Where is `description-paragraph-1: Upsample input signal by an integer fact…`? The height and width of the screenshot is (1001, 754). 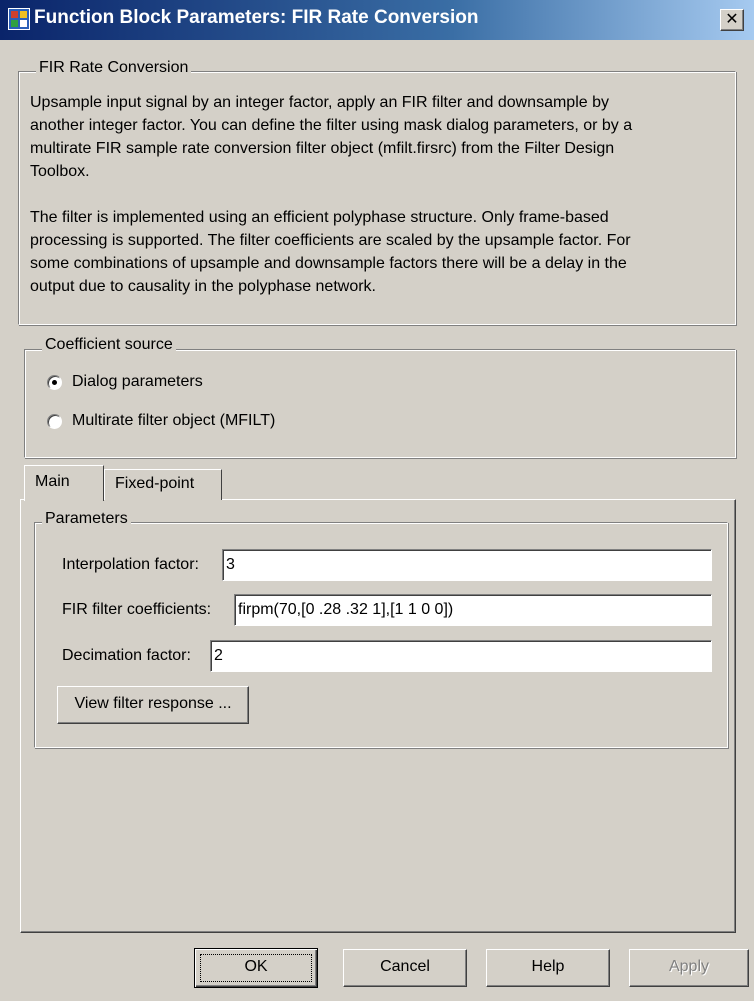 description-paragraph-1: Upsample input signal by an integer fact… is located at coordinates (380, 137).